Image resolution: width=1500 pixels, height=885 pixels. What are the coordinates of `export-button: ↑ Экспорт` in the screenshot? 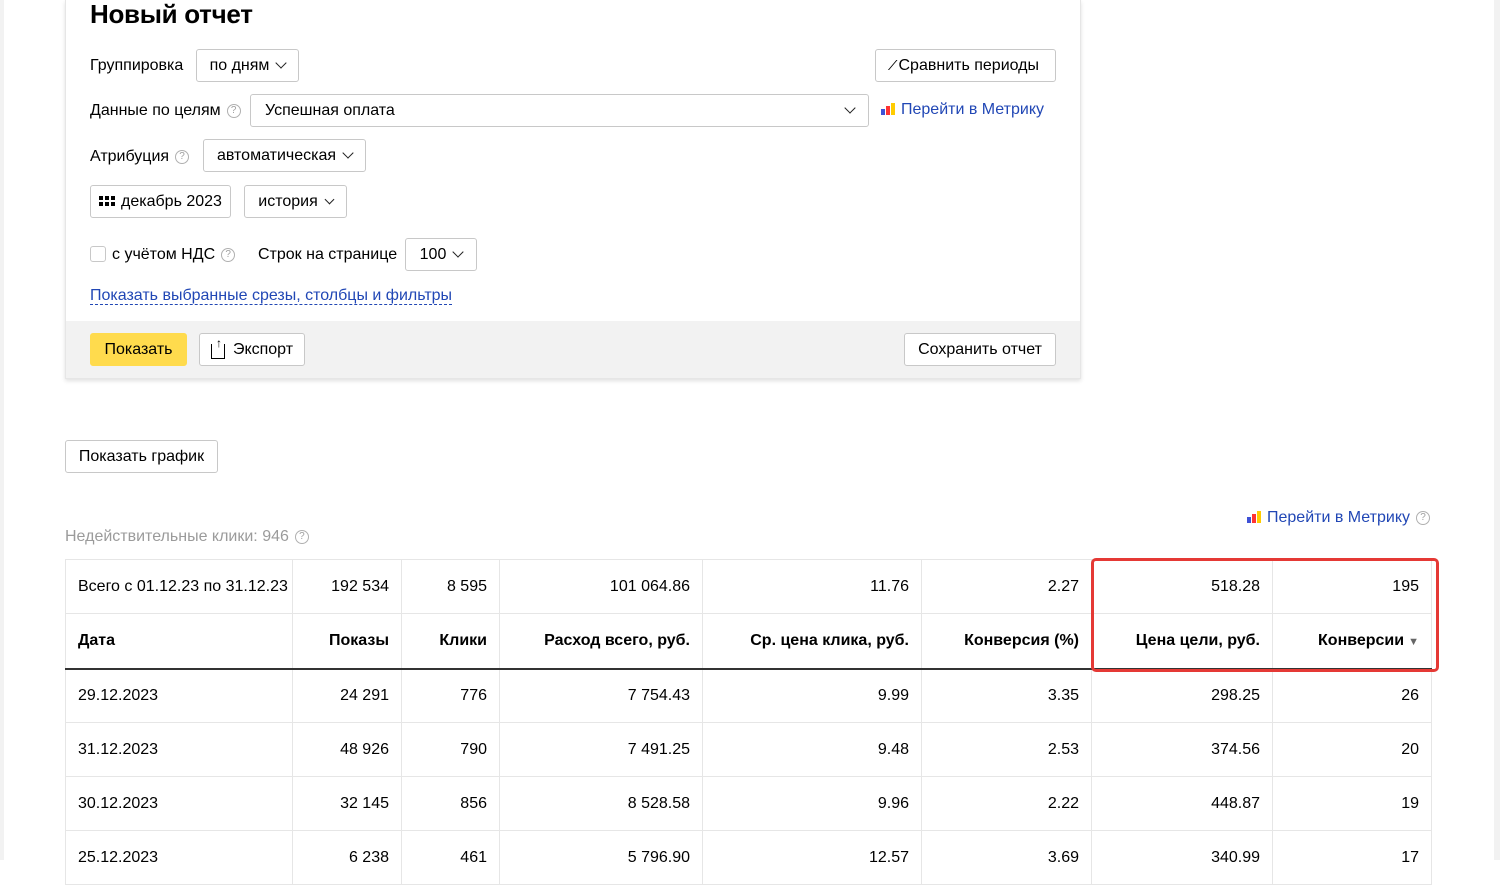 It's located at (252, 349).